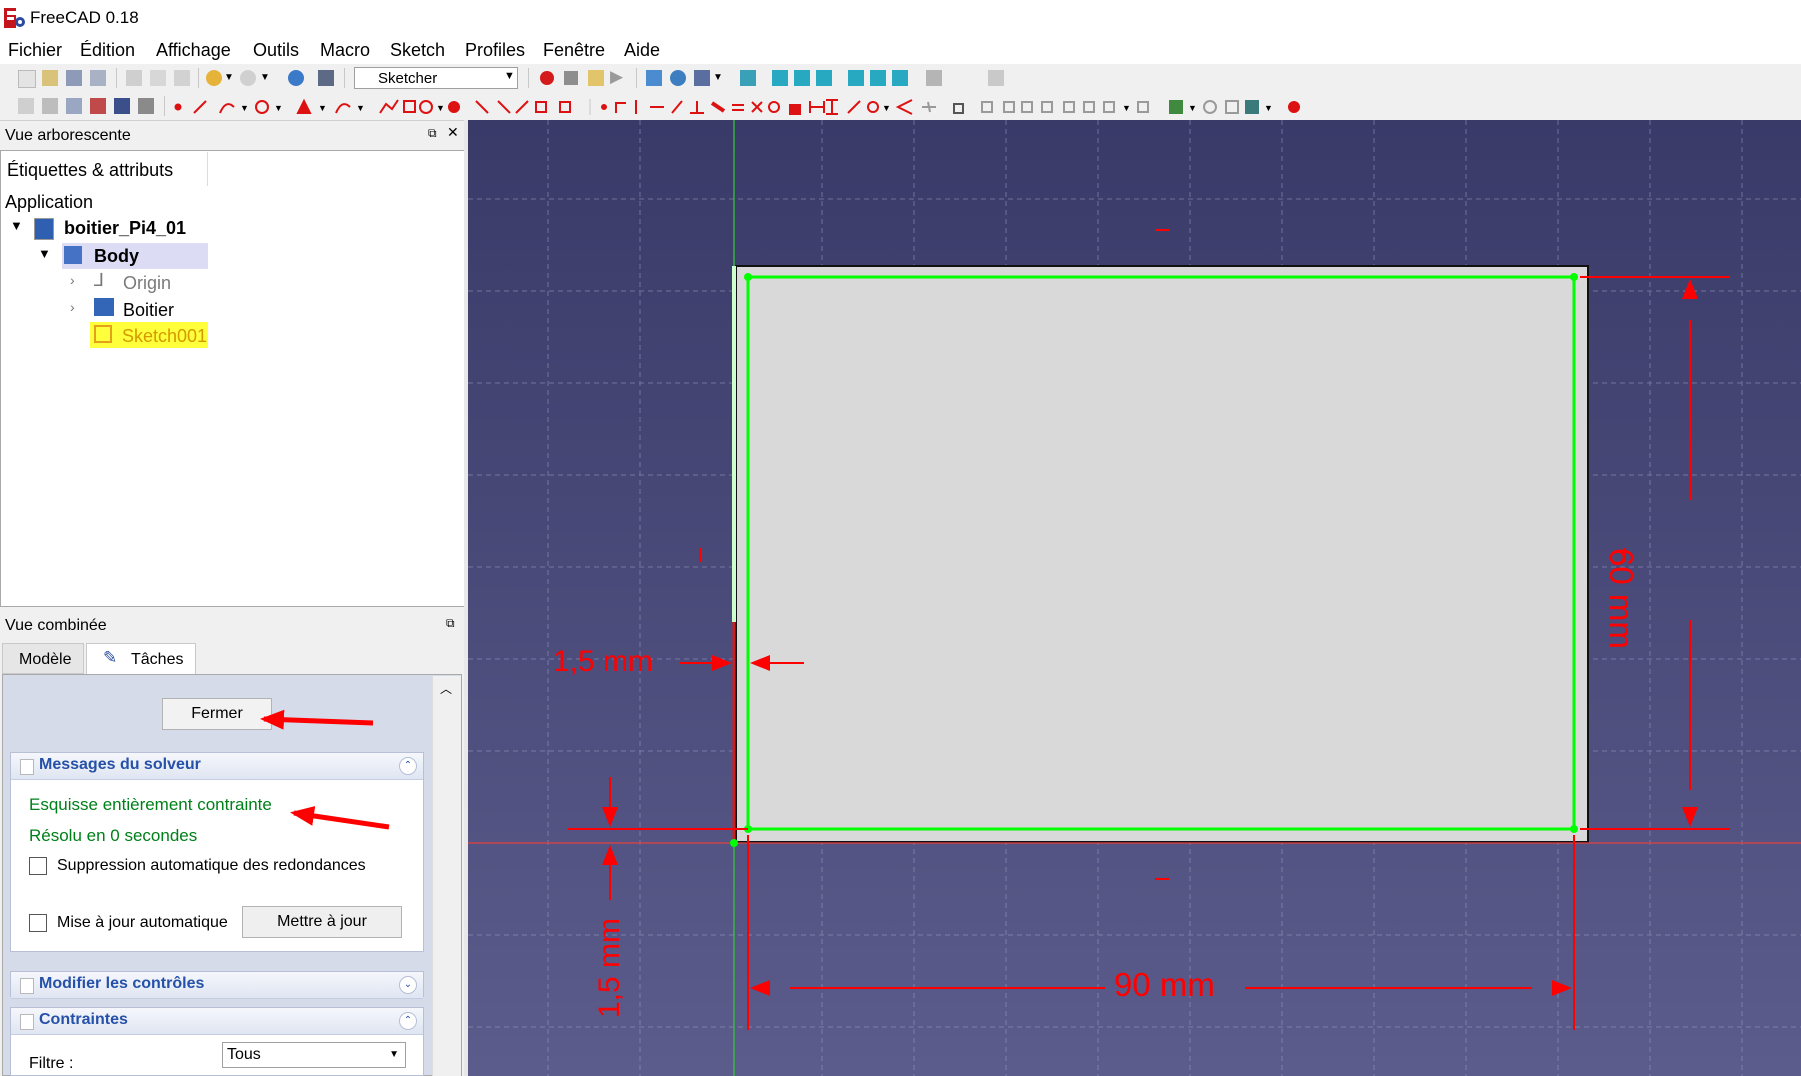 The image size is (1801, 1076). What do you see at coordinates (296, 78) in the screenshot?
I see `refresh-icon` at bounding box center [296, 78].